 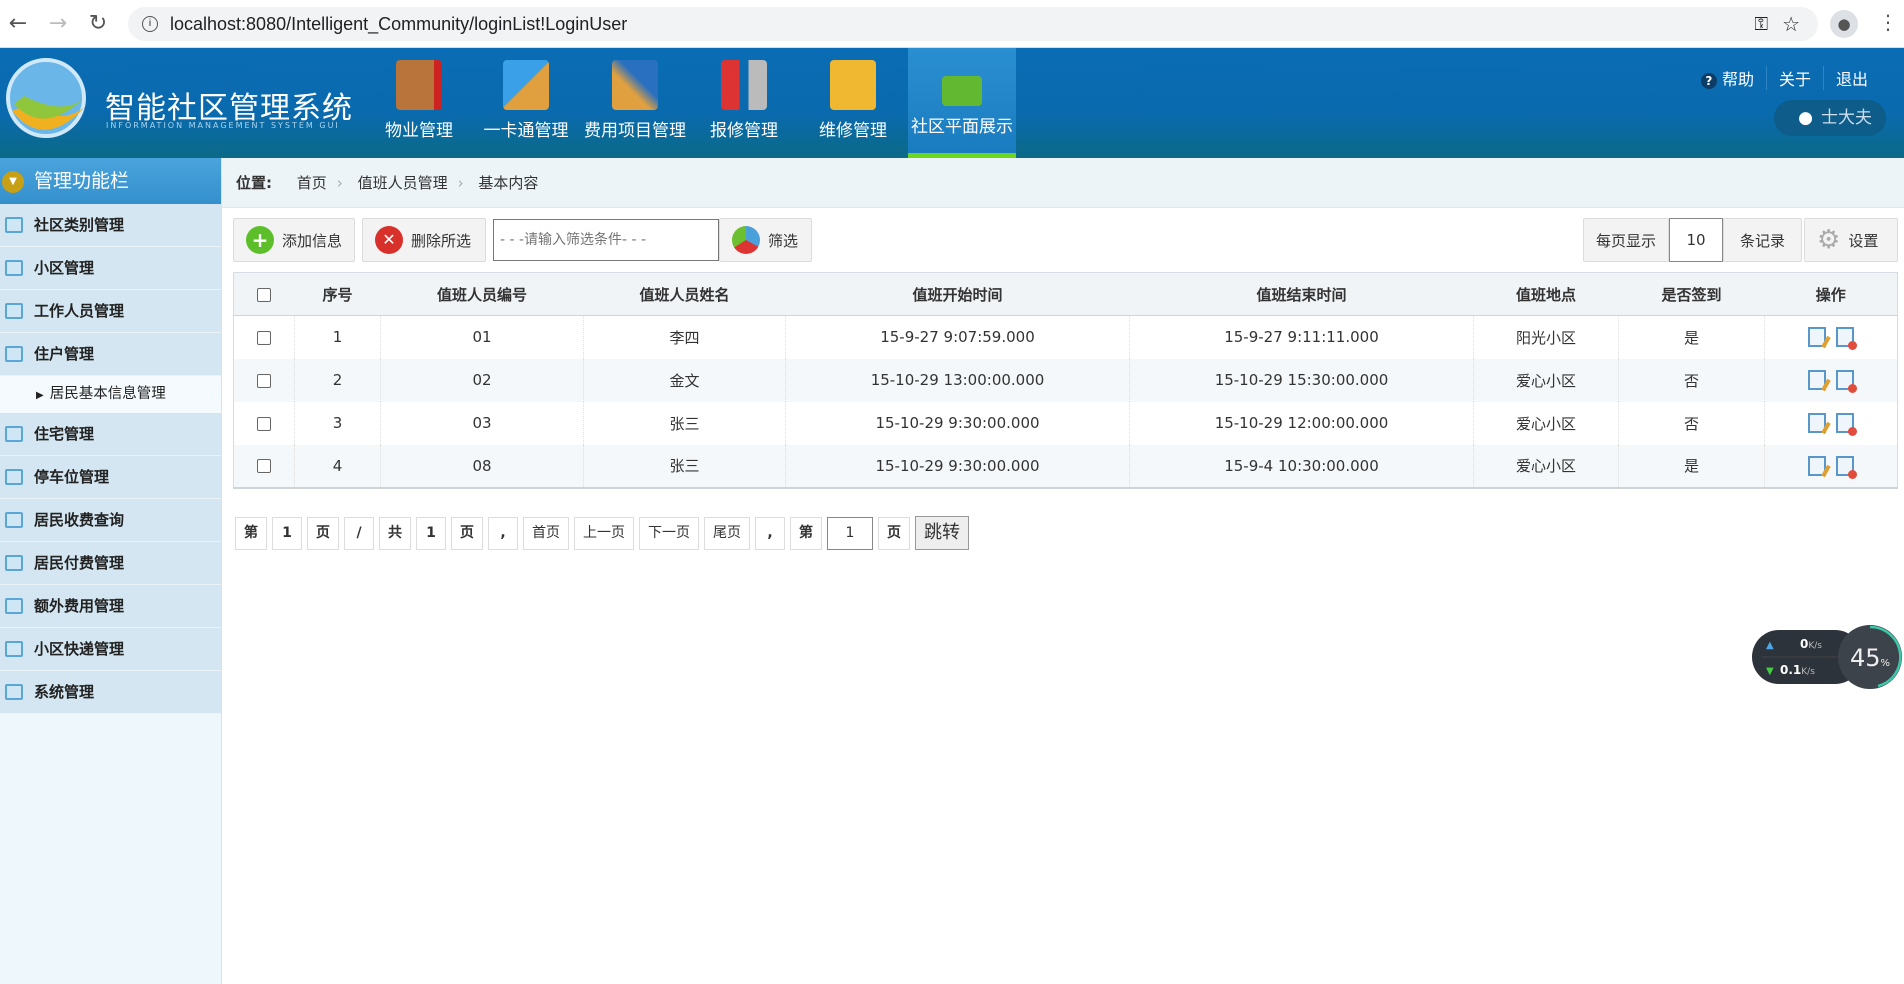 What do you see at coordinates (110, 563) in the screenshot?
I see `sidebar-item-payment: 居民付费管理` at bounding box center [110, 563].